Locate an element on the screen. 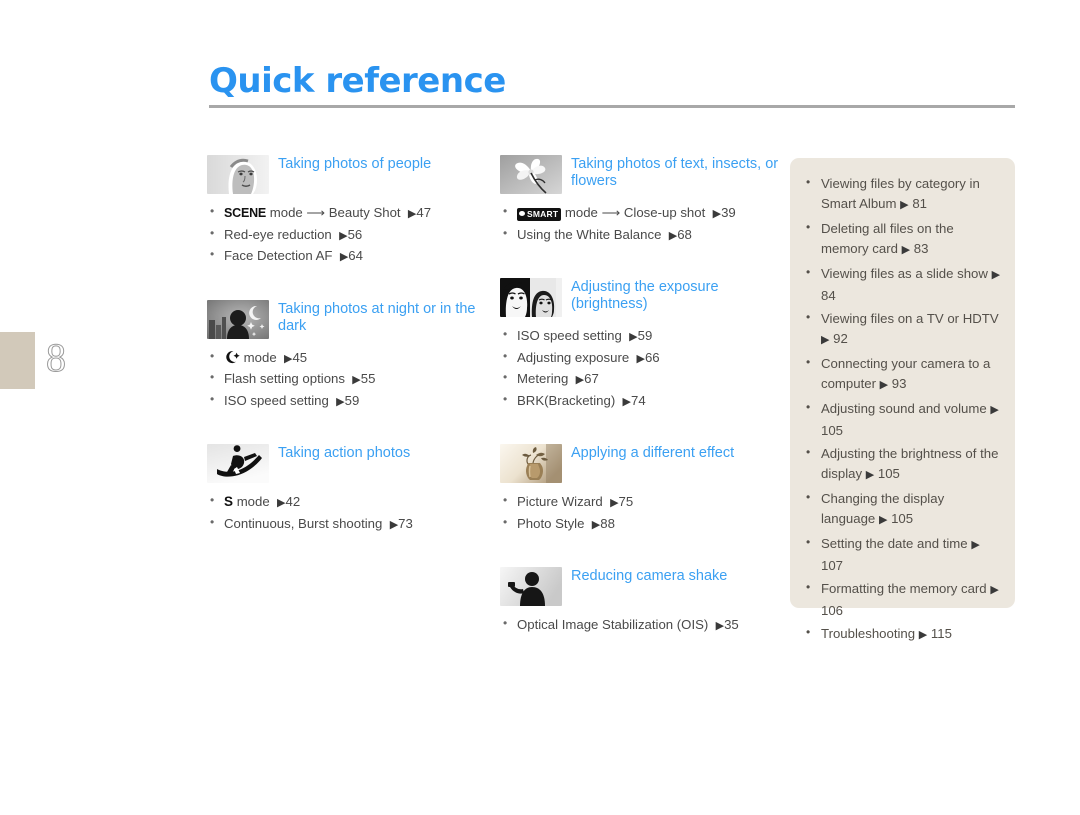 This screenshot has height=815, width=1080. reference-item: SCENE mode ⟶ Beauty Shot ▶47 is located at coordinates (348, 213).